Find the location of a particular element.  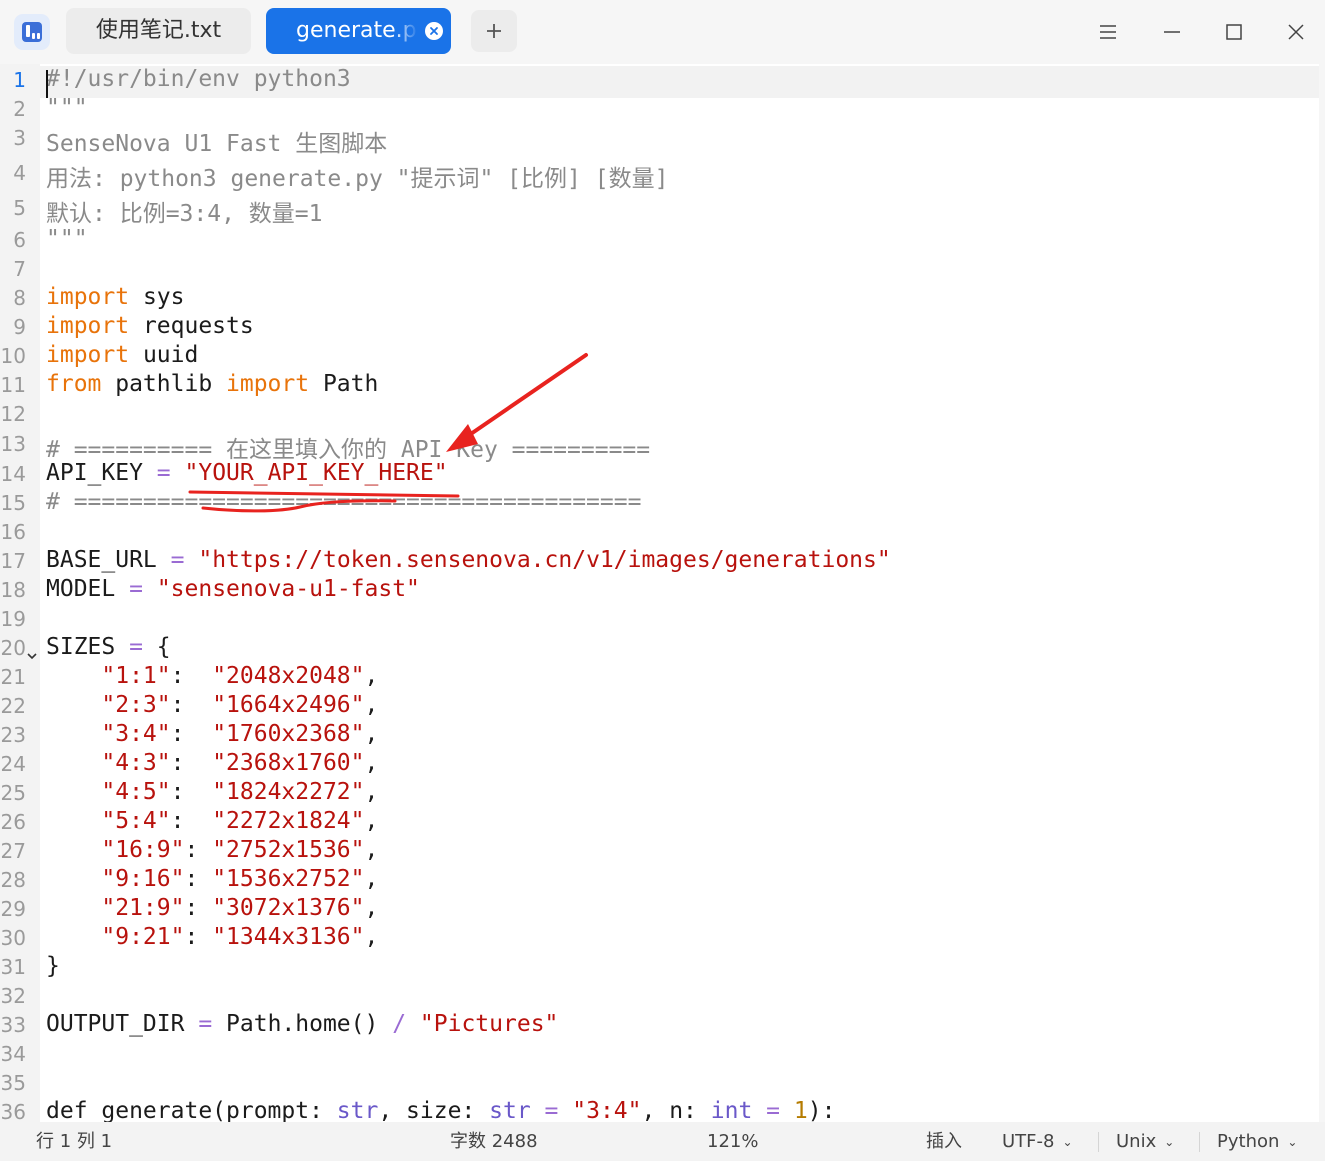

code-token: pathlib is located at coordinates (164, 384).